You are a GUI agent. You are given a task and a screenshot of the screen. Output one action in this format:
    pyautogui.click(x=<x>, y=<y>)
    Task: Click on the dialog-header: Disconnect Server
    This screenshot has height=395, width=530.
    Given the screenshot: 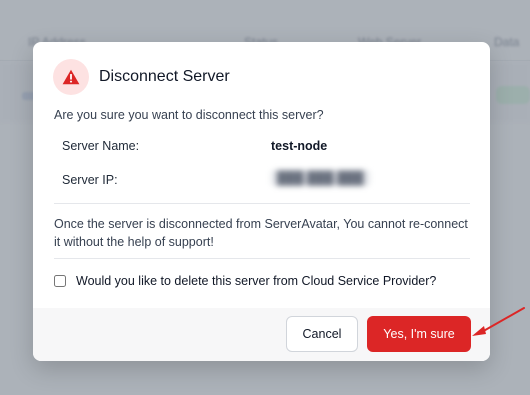 What is the action you would take?
    pyautogui.click(x=141, y=77)
    